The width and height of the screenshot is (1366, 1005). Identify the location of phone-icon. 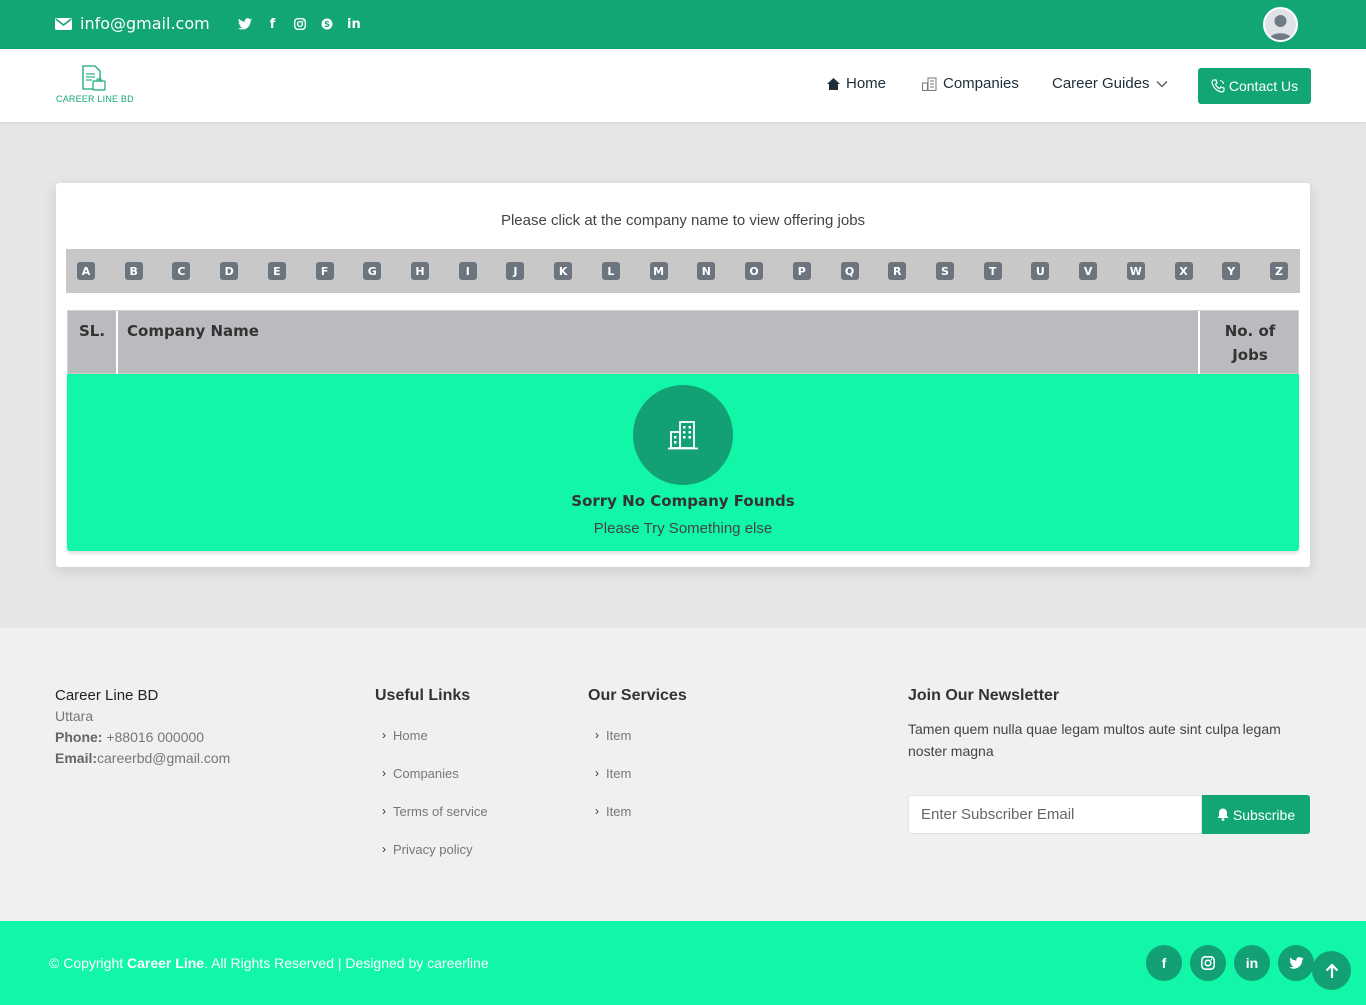
(1218, 86).